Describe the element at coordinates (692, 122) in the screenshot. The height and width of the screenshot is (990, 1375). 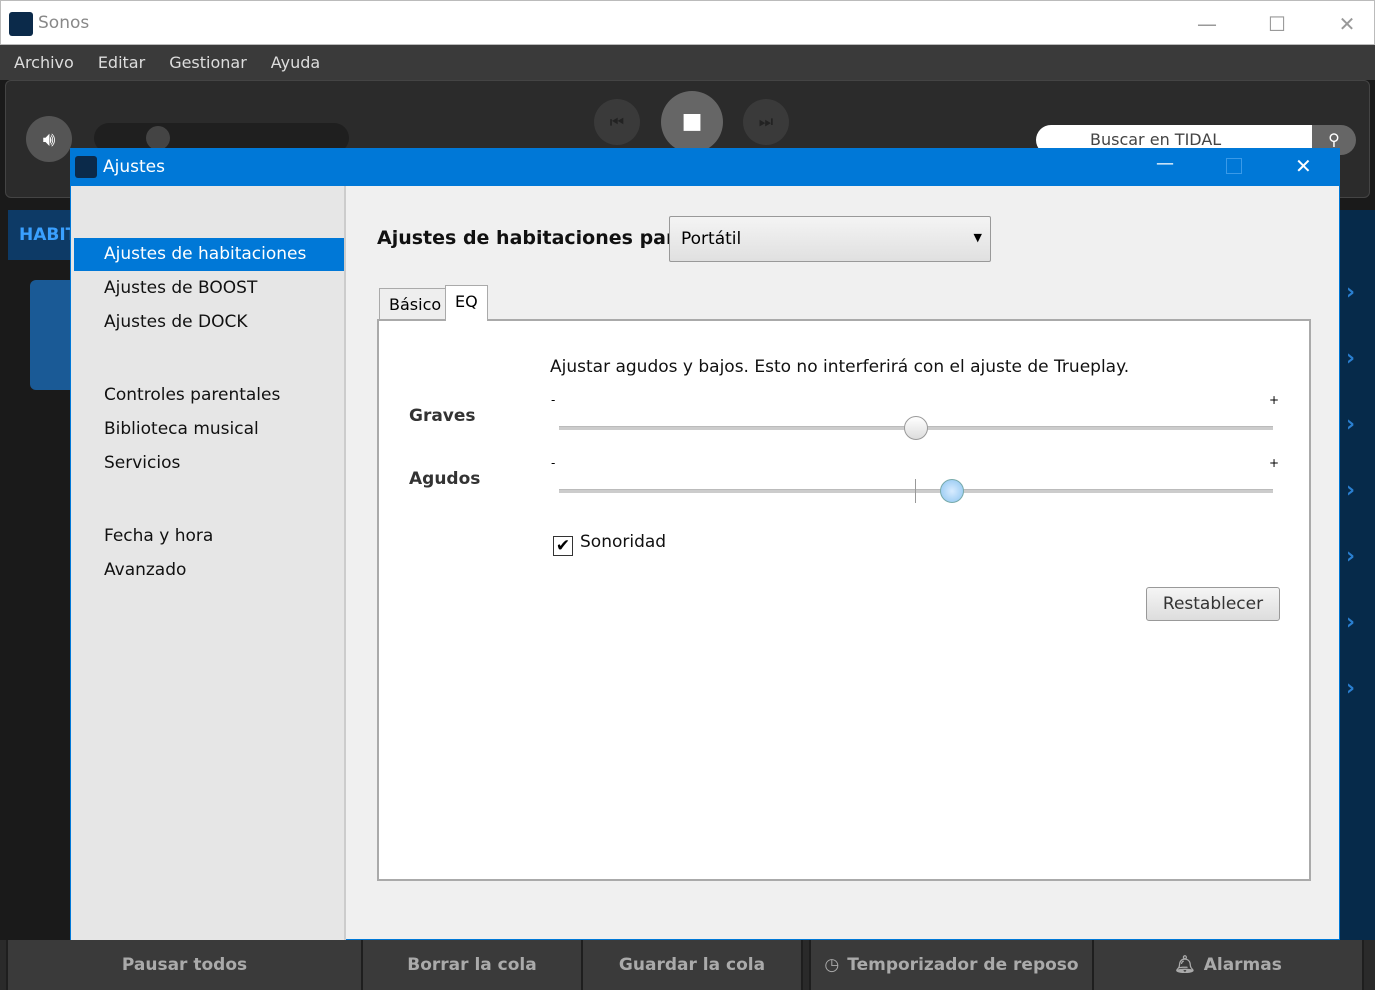
I see `stop-button: ■` at that location.